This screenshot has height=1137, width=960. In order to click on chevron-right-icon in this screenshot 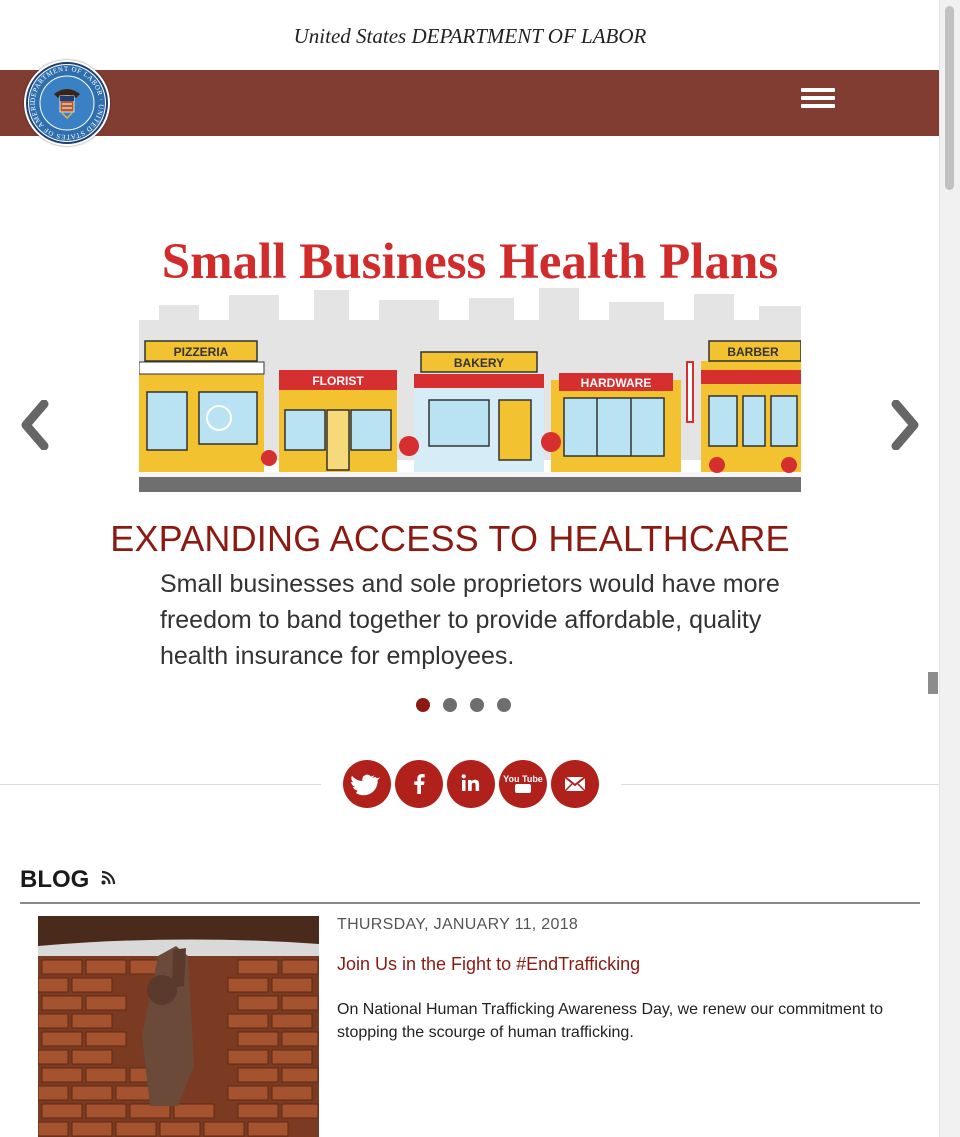, I will do `click(905, 425)`.